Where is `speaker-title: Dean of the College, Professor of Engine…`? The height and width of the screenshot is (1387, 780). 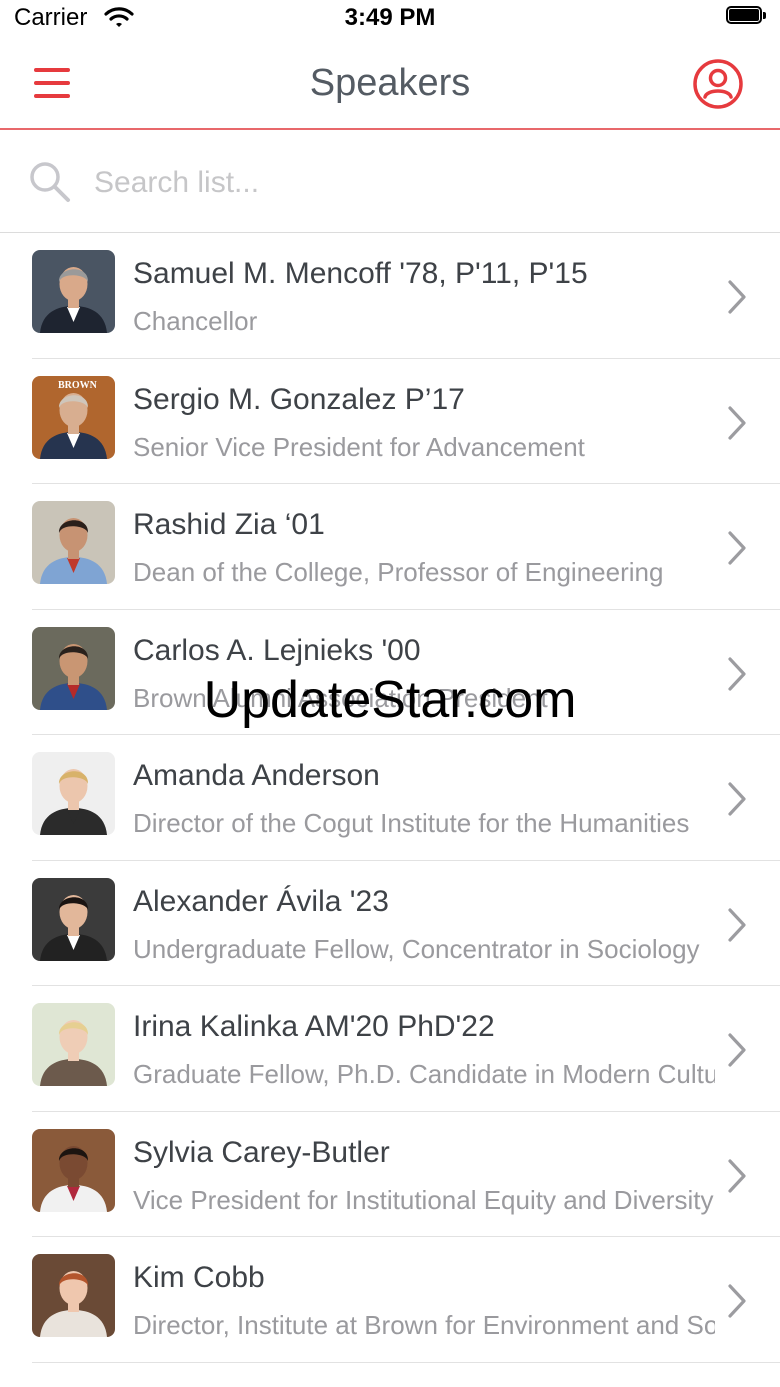 speaker-title: Dean of the College, Professor of Engine… is located at coordinates (398, 572).